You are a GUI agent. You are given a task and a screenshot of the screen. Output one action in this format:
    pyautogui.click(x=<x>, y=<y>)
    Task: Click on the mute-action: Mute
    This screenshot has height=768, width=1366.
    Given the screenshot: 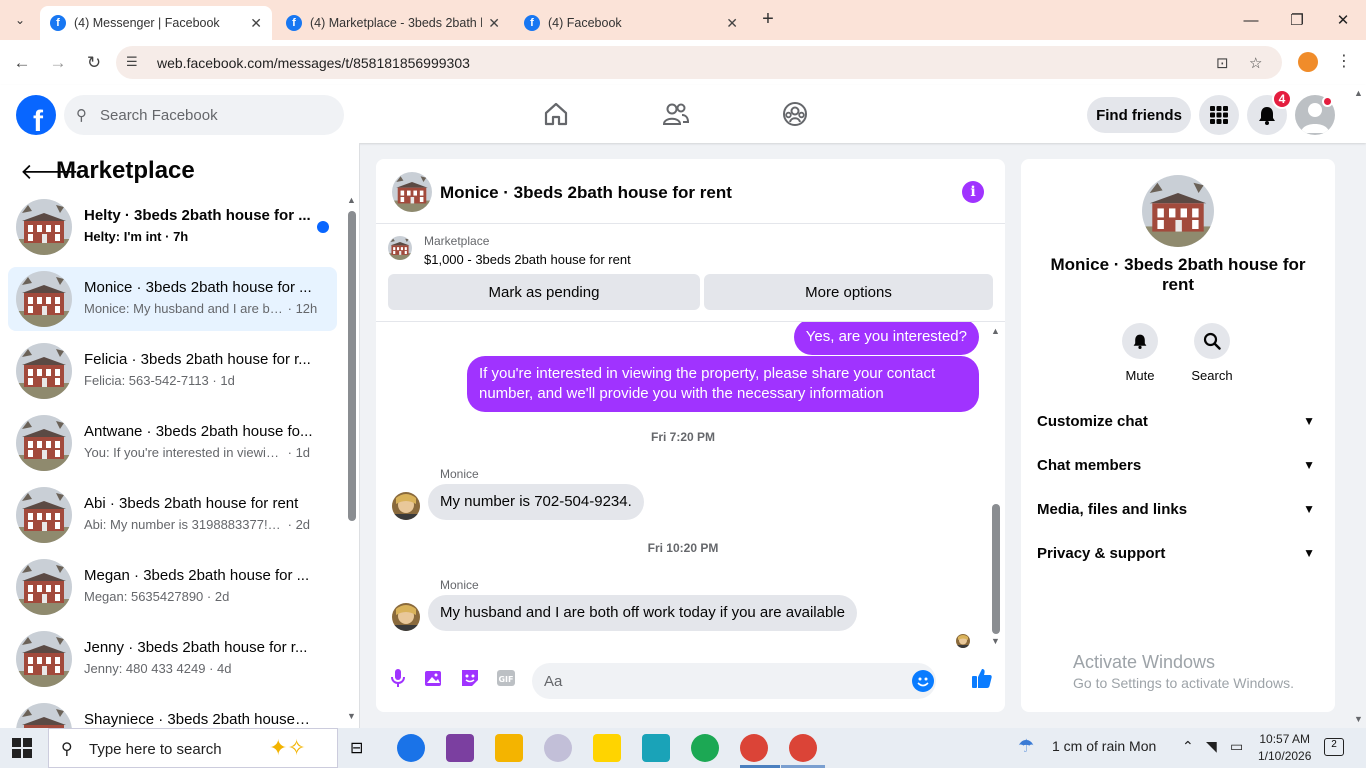 What is the action you would take?
    pyautogui.click(x=1140, y=353)
    